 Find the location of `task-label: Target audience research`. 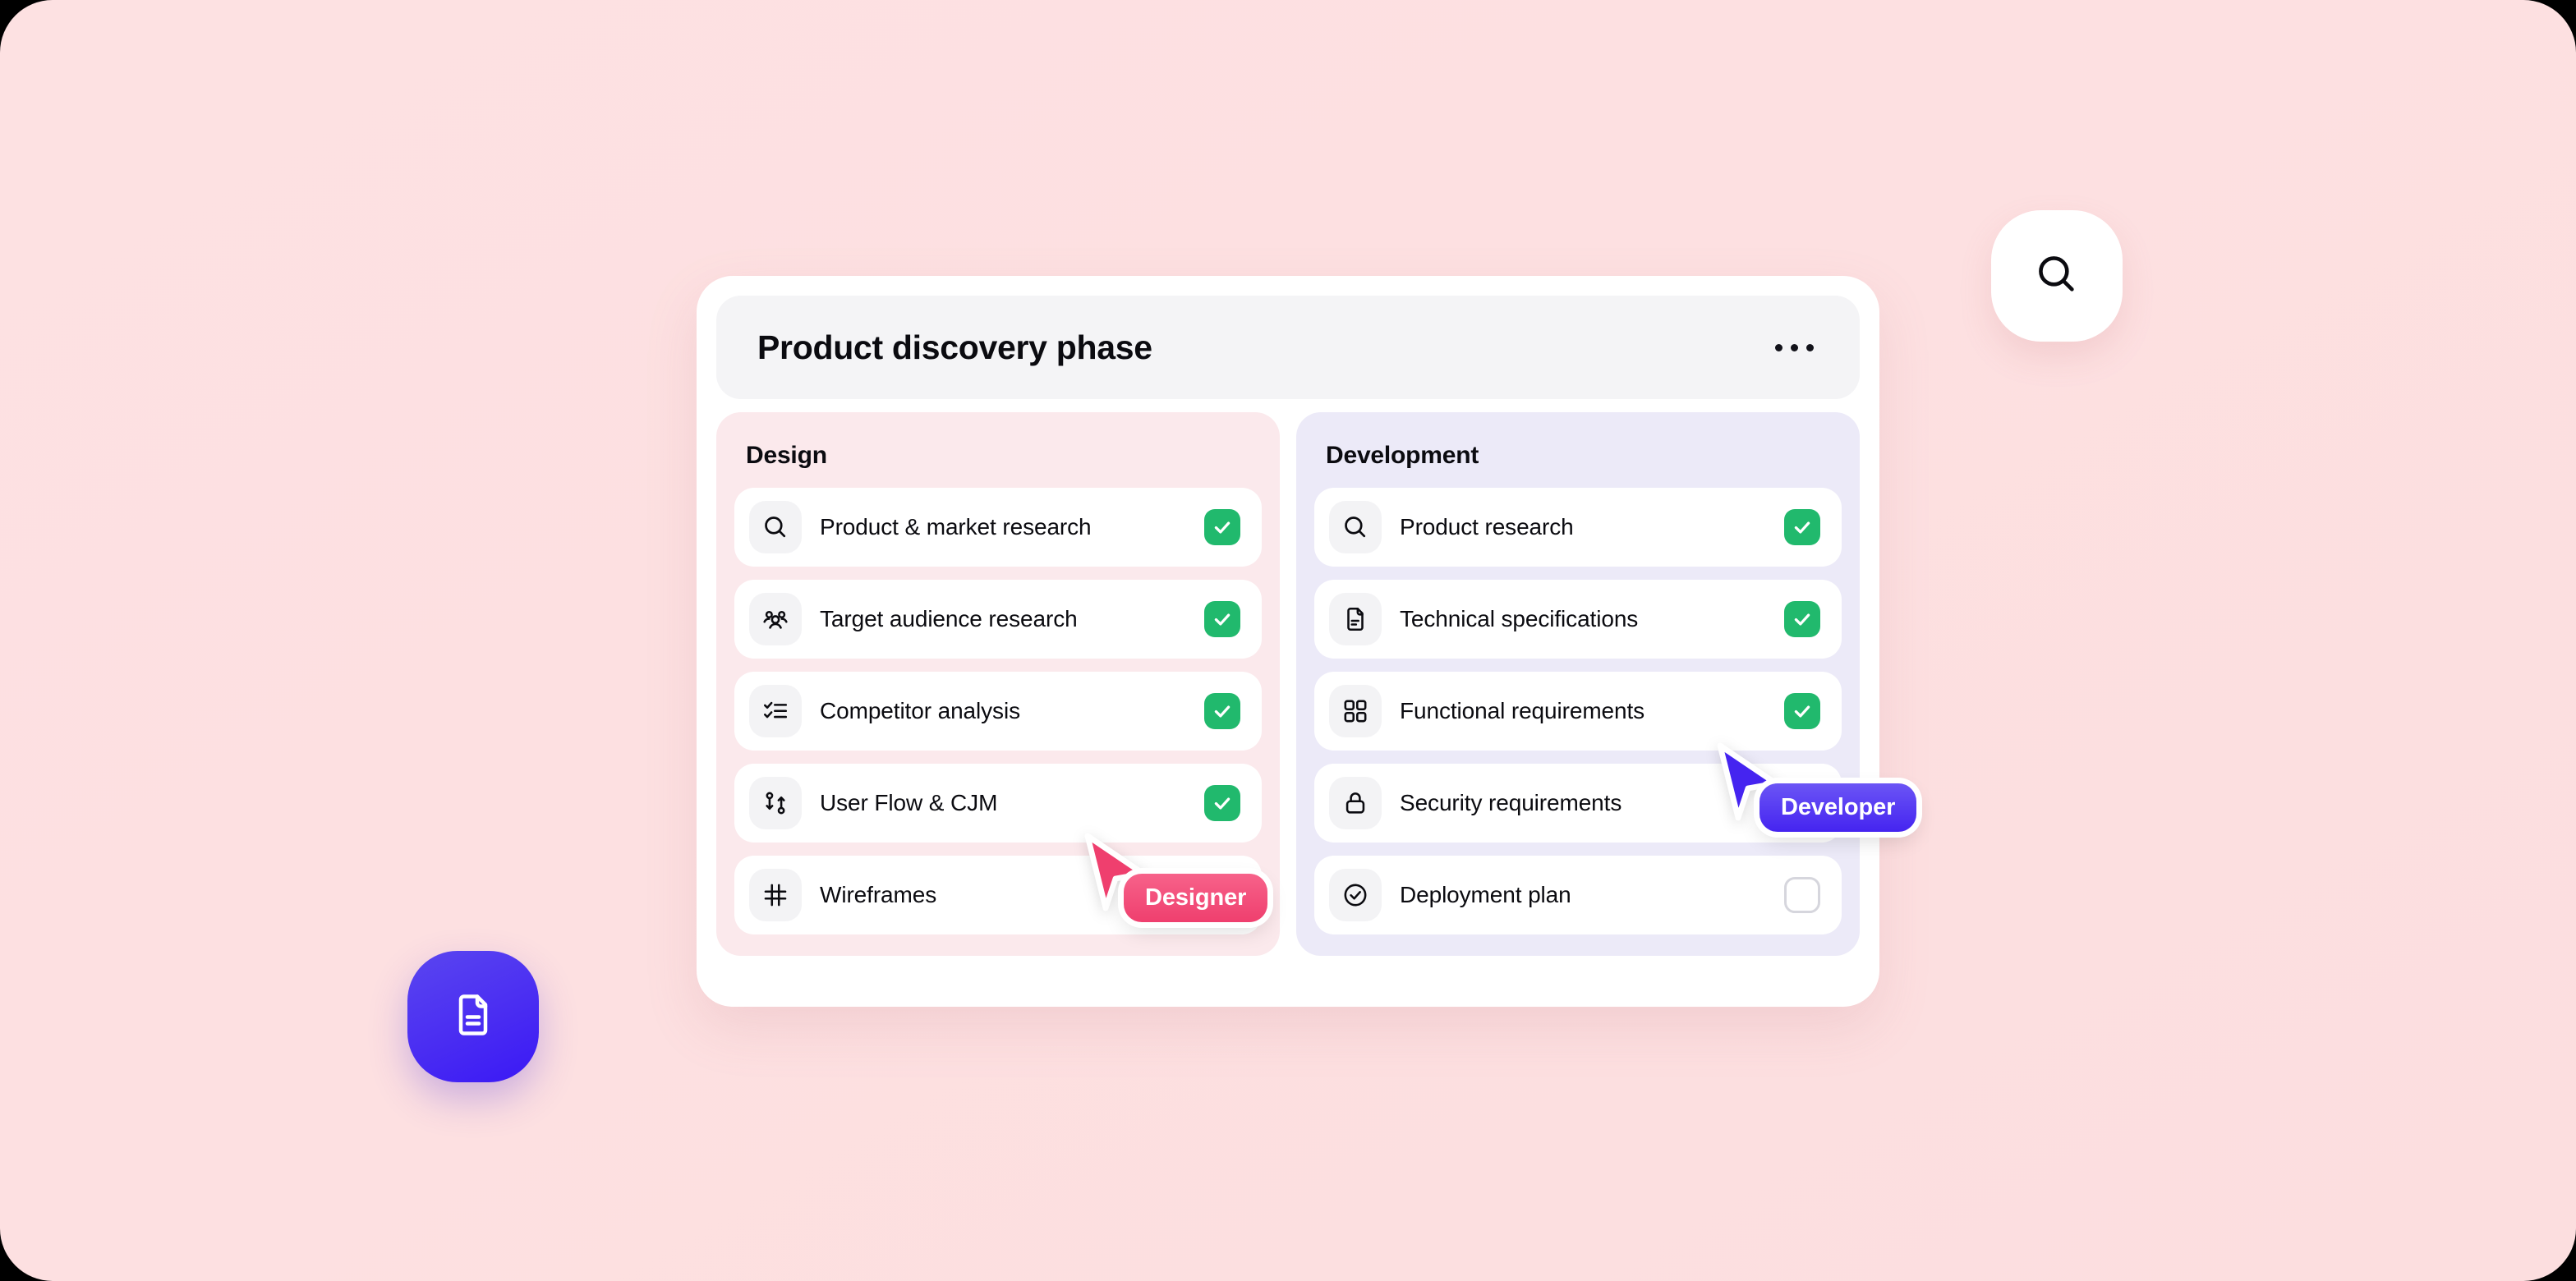

task-label: Target audience research is located at coordinates (949, 618).